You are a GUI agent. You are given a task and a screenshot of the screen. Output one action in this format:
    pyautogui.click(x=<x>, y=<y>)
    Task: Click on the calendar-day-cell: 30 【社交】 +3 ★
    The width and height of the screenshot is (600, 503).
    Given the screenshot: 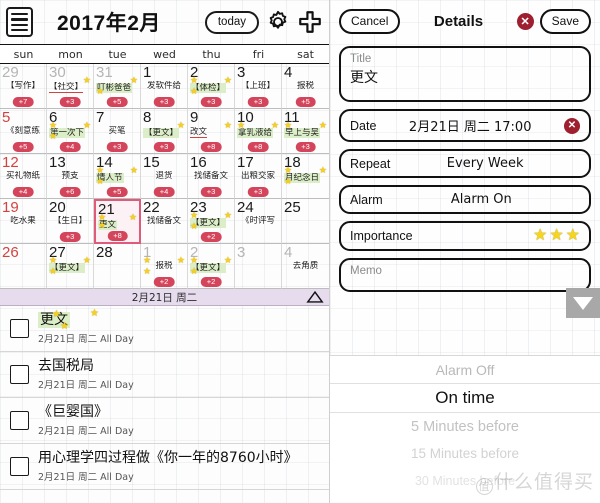 What is the action you would take?
    pyautogui.click(x=70, y=86)
    